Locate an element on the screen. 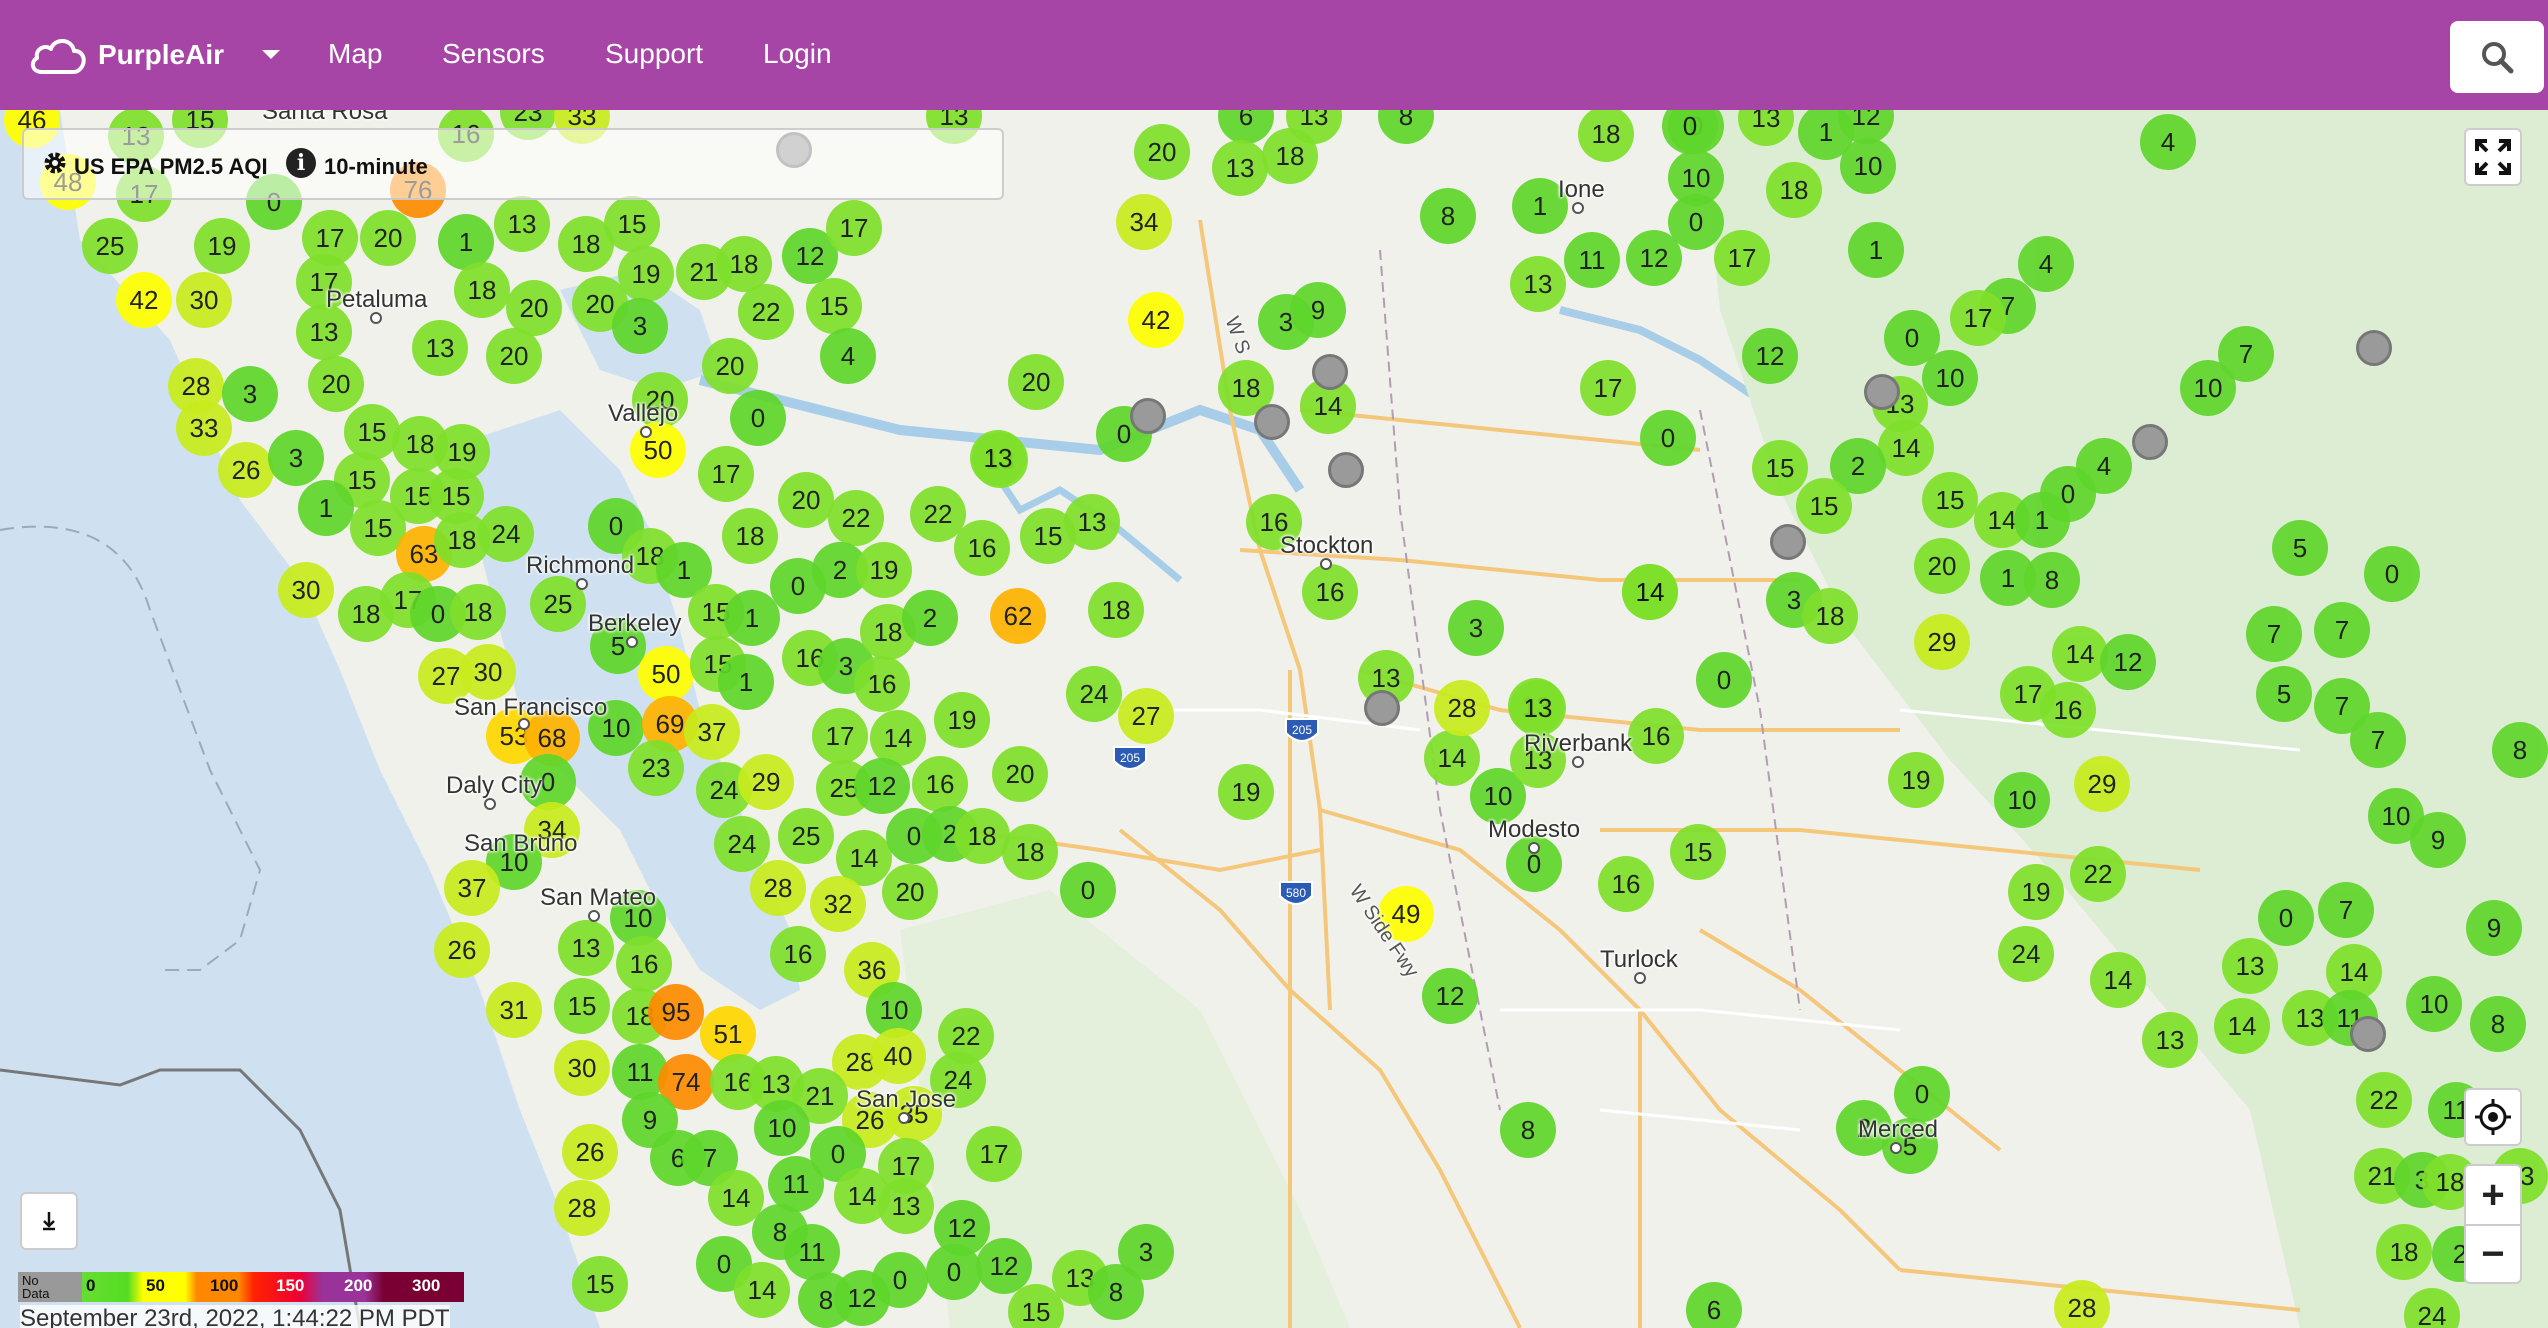  sensor-marker: 95 is located at coordinates (676, 1012).